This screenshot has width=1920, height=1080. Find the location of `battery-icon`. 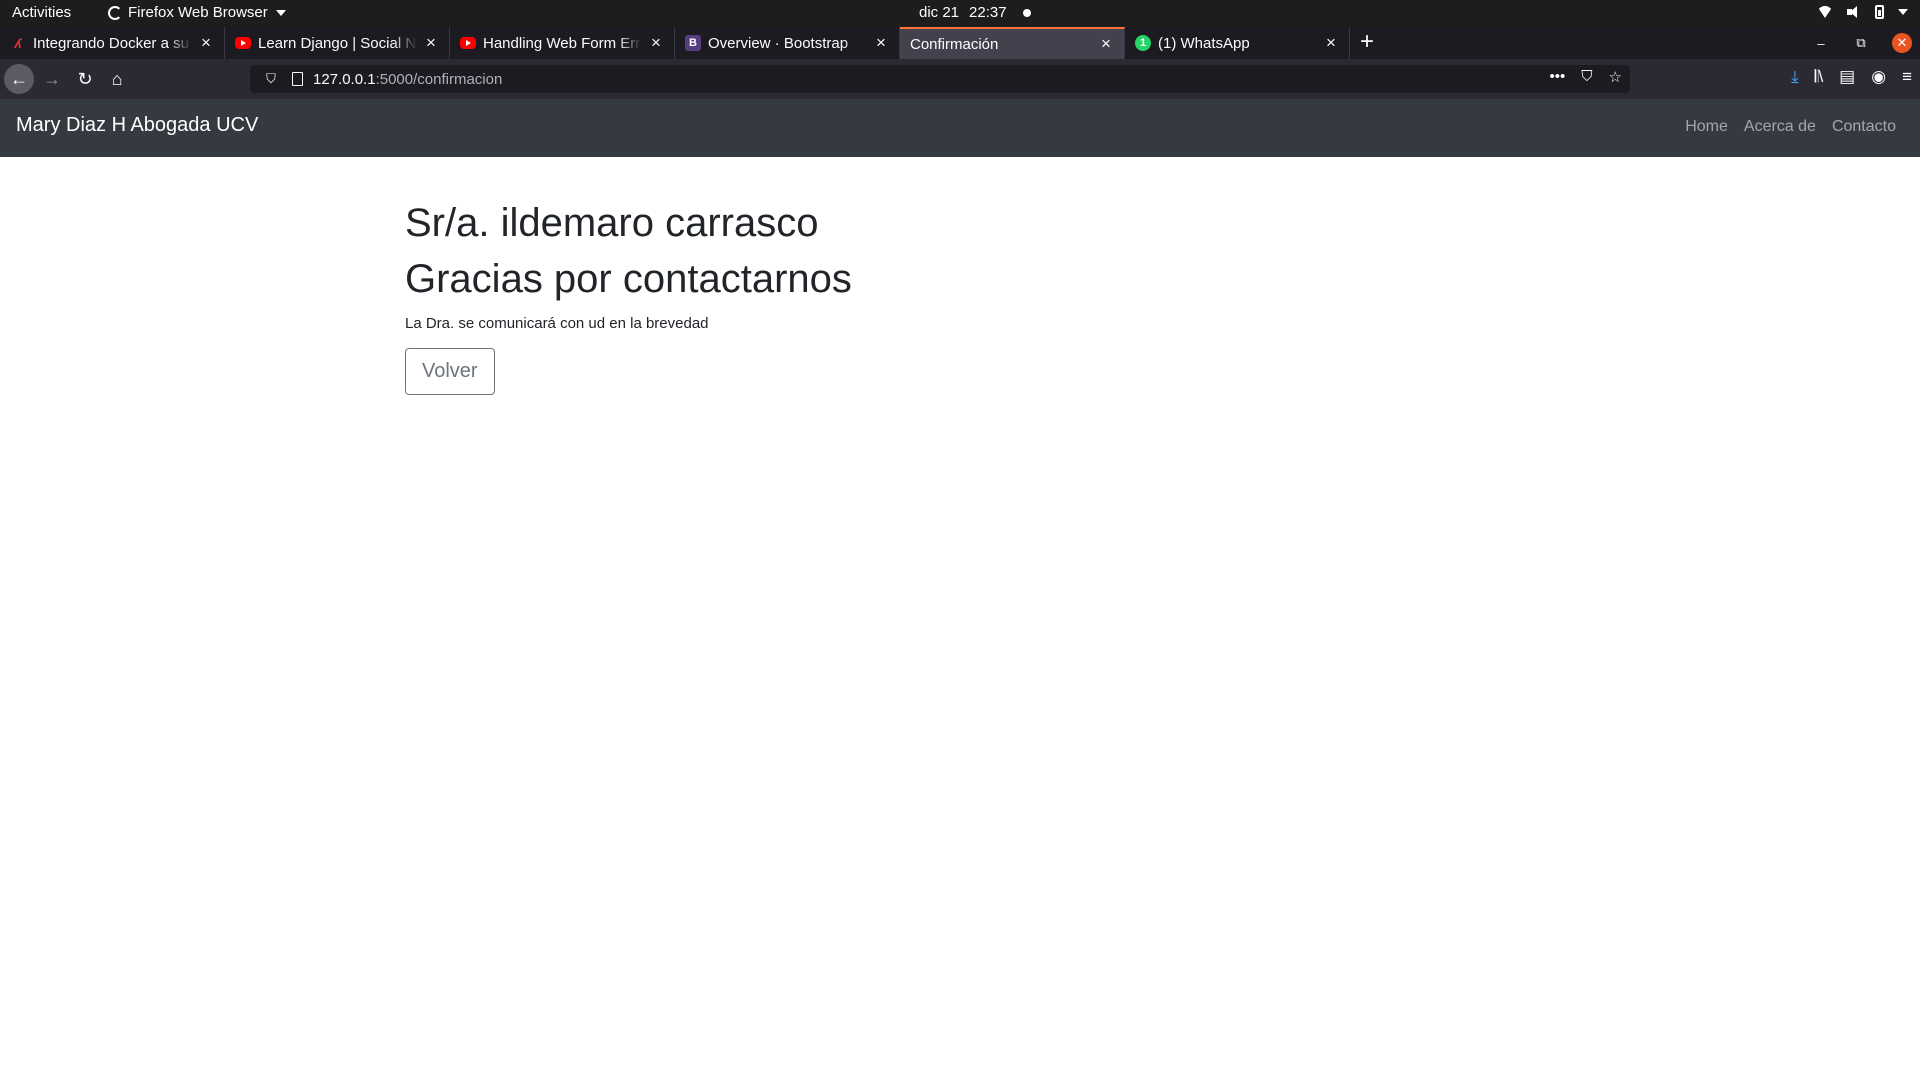

battery-icon is located at coordinates (1879, 12).